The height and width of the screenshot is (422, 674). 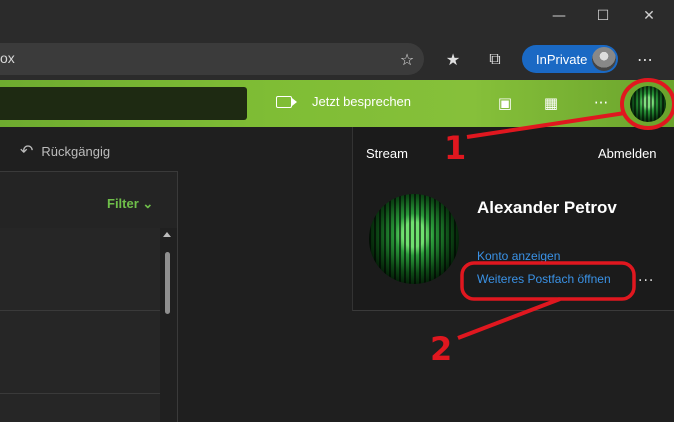 What do you see at coordinates (548, 281) in the screenshot?
I see `highlight-box-mailbox` at bounding box center [548, 281].